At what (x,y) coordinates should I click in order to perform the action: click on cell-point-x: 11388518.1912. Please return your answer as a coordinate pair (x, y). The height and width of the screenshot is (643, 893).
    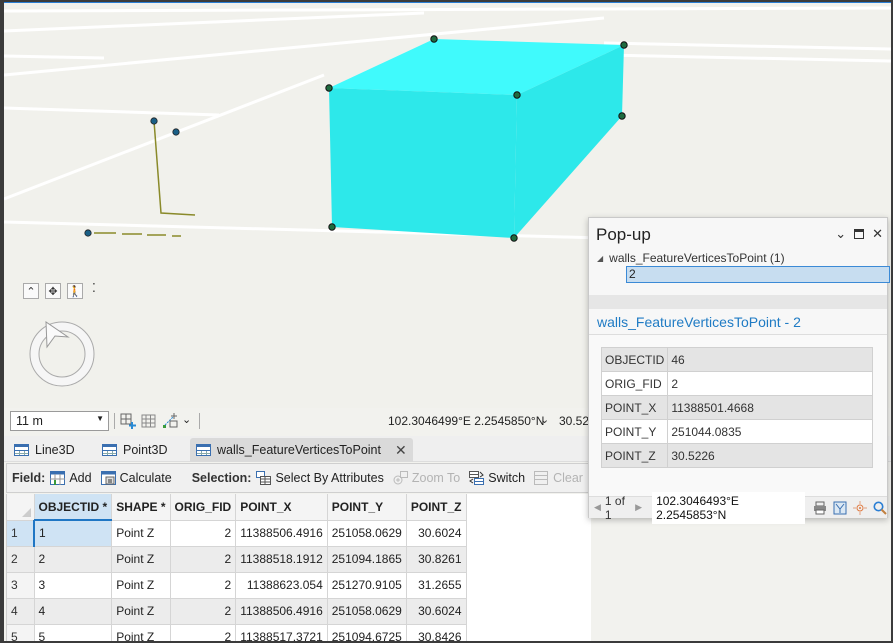
    Looking at the image, I should click on (281, 559).